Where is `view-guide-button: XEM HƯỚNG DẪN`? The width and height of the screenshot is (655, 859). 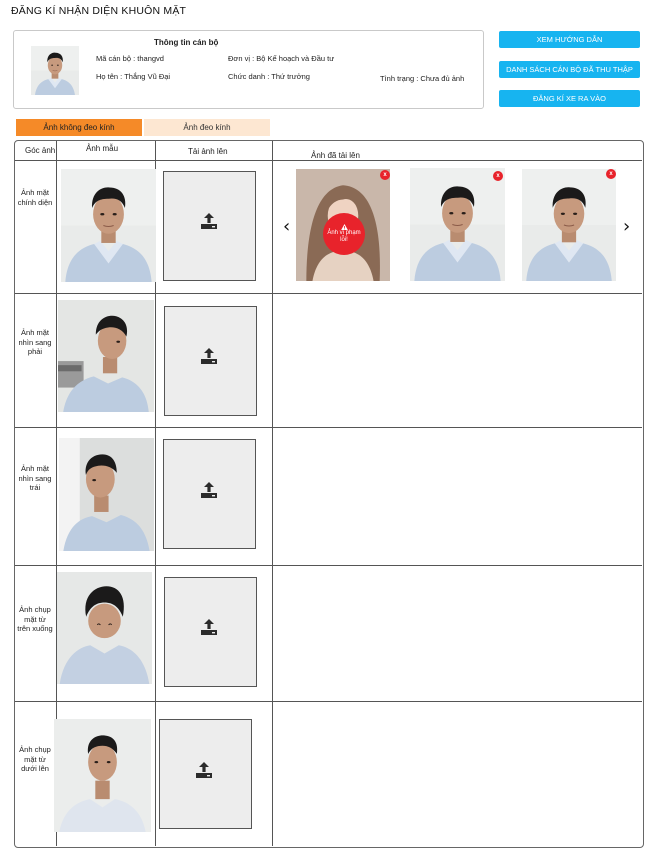 view-guide-button: XEM HƯỚNG DẪN is located at coordinates (569, 39).